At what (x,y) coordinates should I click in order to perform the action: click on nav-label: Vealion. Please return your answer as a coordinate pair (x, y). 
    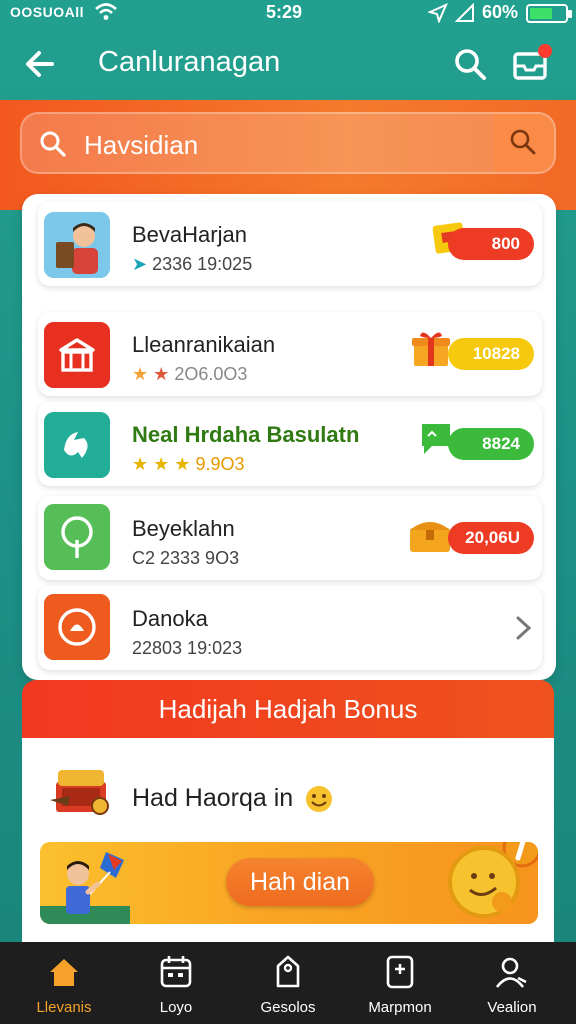
    Looking at the image, I should click on (512, 1007).